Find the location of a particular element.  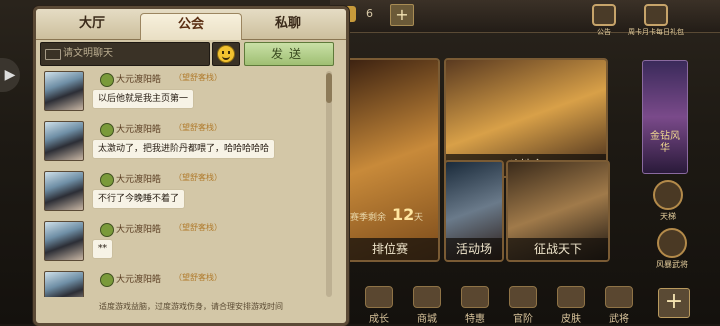

rank-icon is located at coordinates (523, 297).